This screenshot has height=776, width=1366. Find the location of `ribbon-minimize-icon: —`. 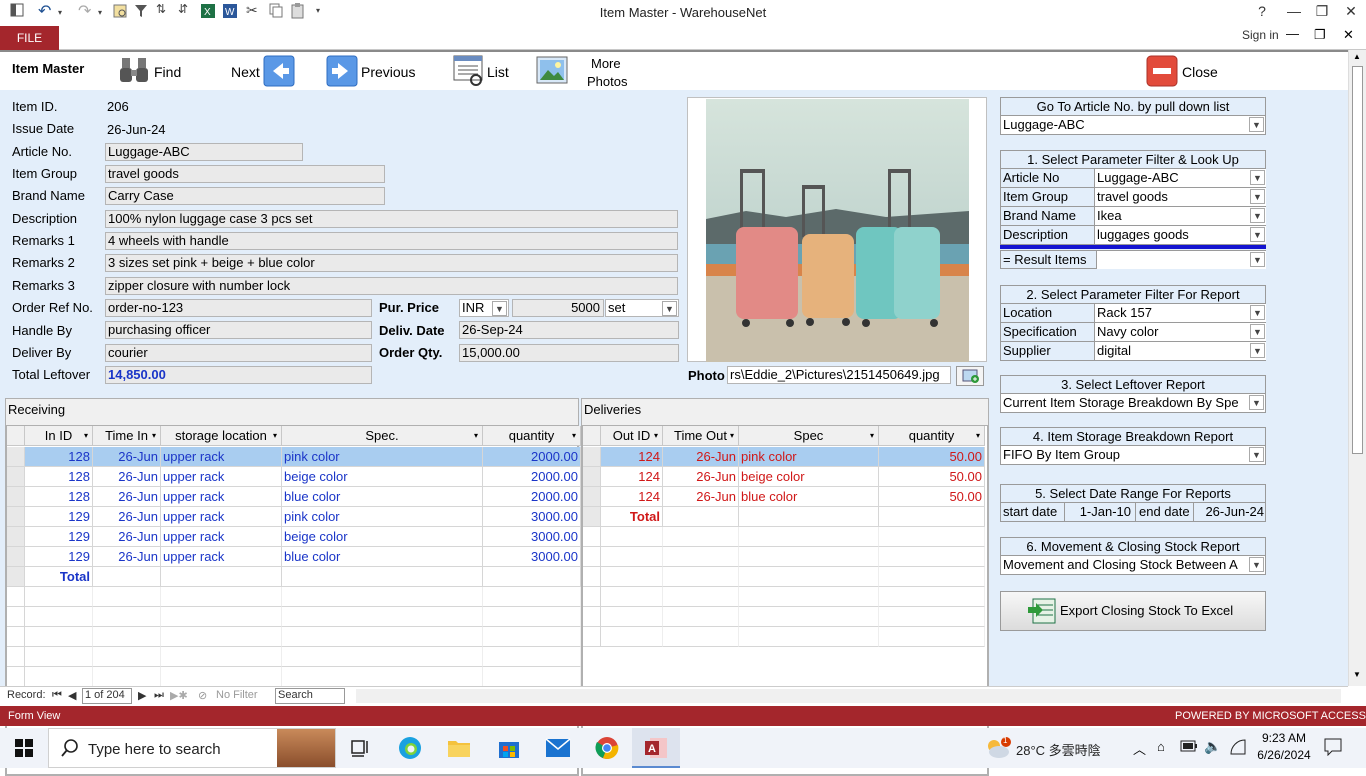

ribbon-minimize-icon: — is located at coordinates (1292, 33).